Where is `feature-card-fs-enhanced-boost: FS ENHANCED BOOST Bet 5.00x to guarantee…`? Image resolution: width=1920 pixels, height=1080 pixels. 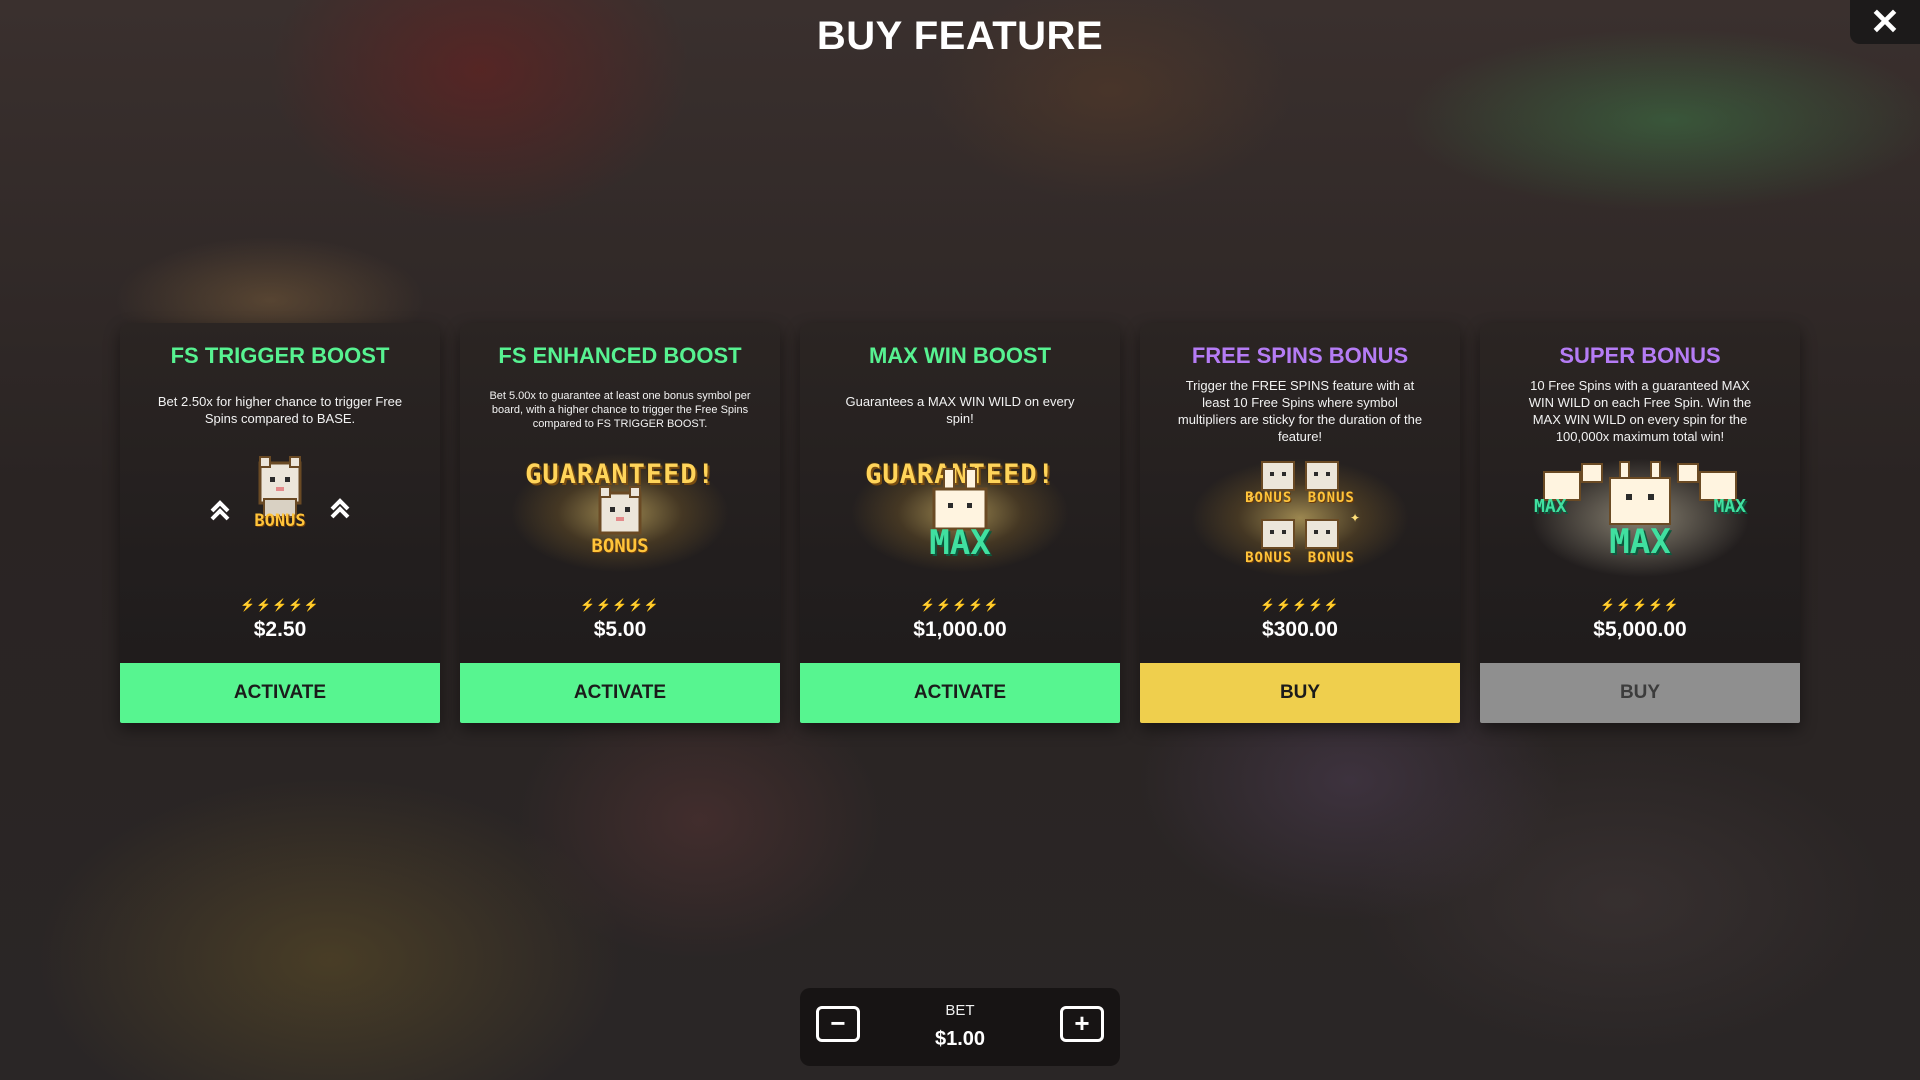
feature-card-fs-enhanced-boost: FS ENHANCED BOOST Bet 5.00x to guarantee… is located at coordinates (620, 523).